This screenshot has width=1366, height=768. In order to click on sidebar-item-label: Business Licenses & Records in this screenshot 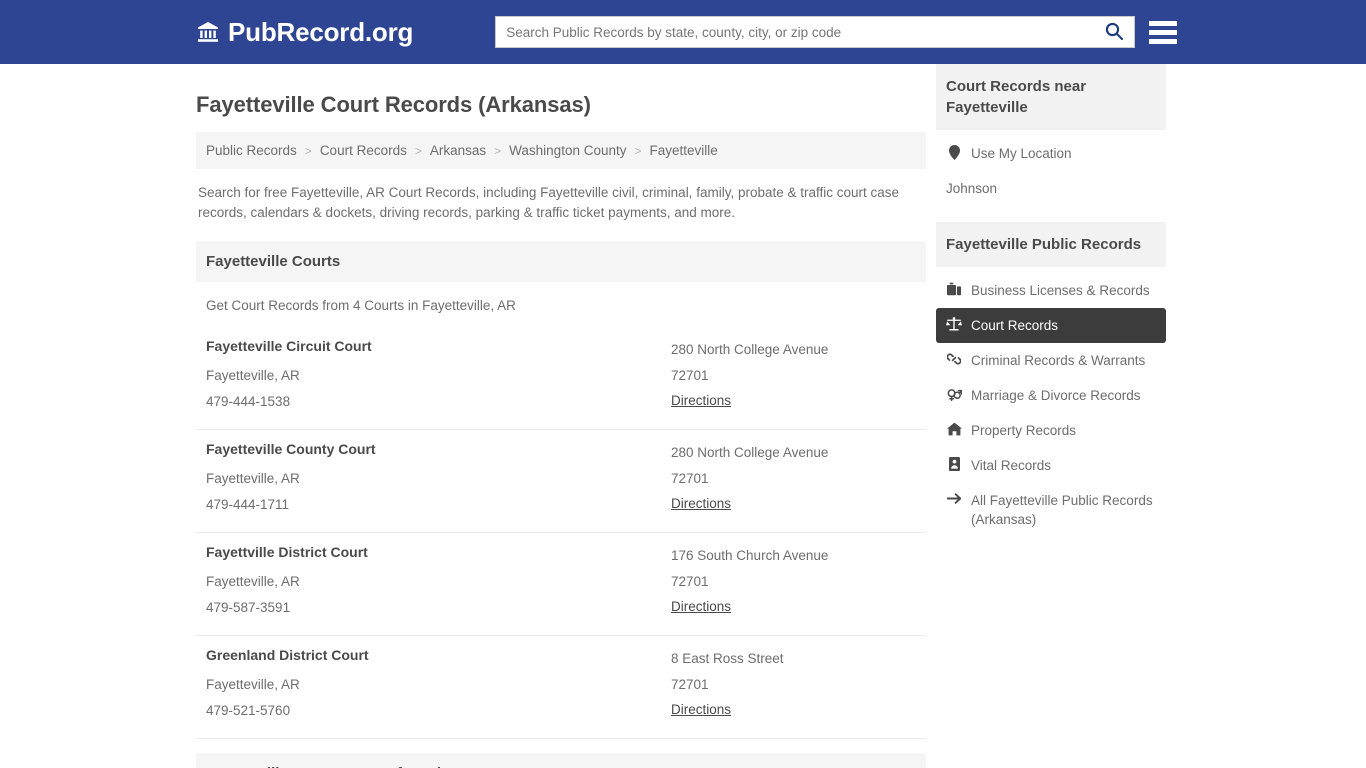, I will do `click(1060, 290)`.